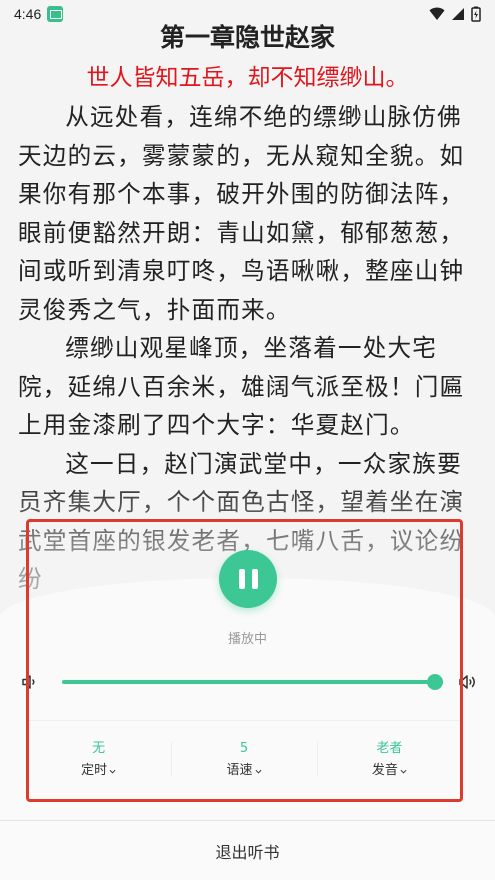 The height and width of the screenshot is (880, 495). What do you see at coordinates (247, 850) in the screenshot?
I see `exit-listening-button: 退出听书` at bounding box center [247, 850].